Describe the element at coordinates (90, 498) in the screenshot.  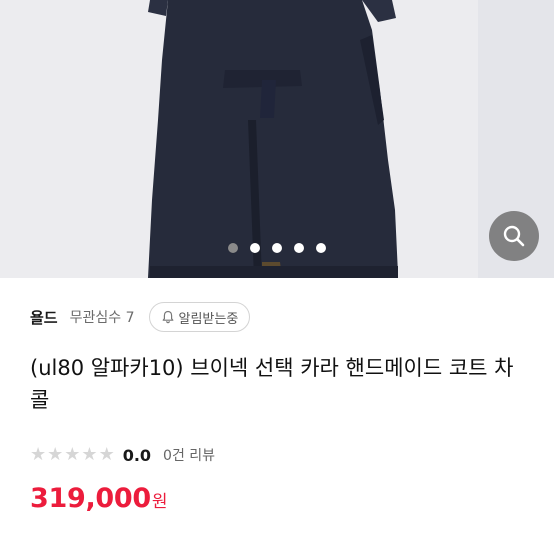
I see `price-amount: 319,000` at that location.